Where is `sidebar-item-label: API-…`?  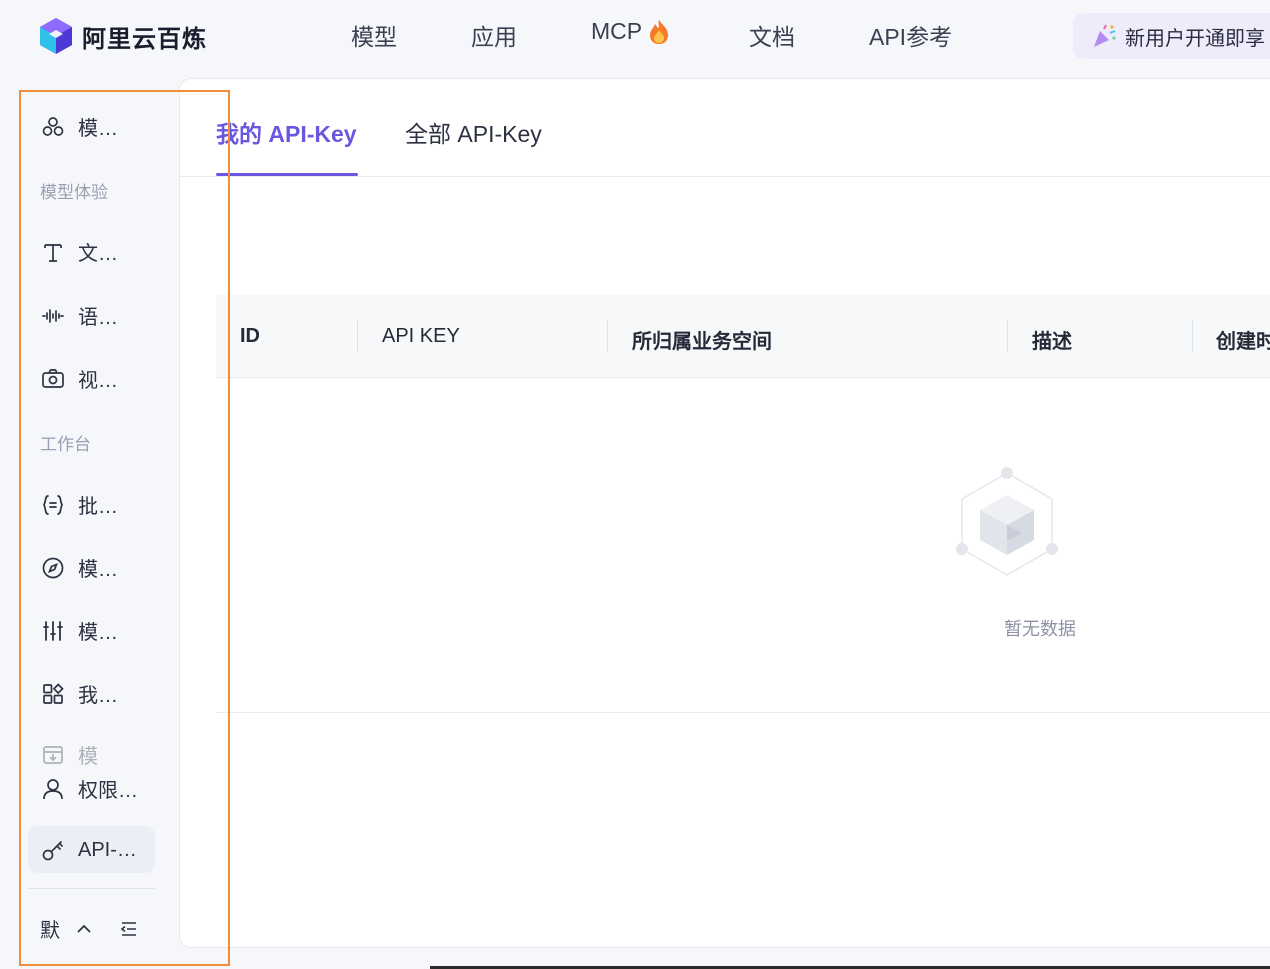 sidebar-item-label: API-… is located at coordinates (107, 849).